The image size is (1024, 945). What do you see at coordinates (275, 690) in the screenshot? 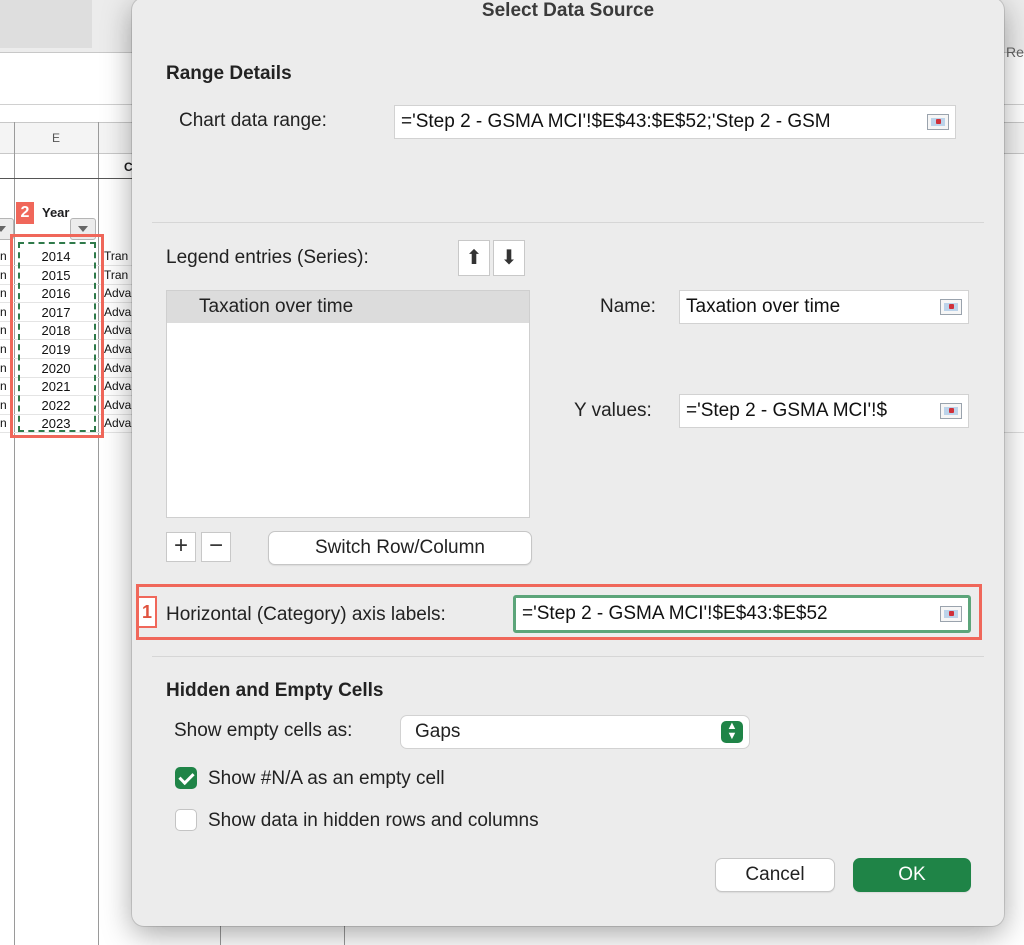
I see `hidden-empty-heading: Hidden and Empty Cells` at bounding box center [275, 690].